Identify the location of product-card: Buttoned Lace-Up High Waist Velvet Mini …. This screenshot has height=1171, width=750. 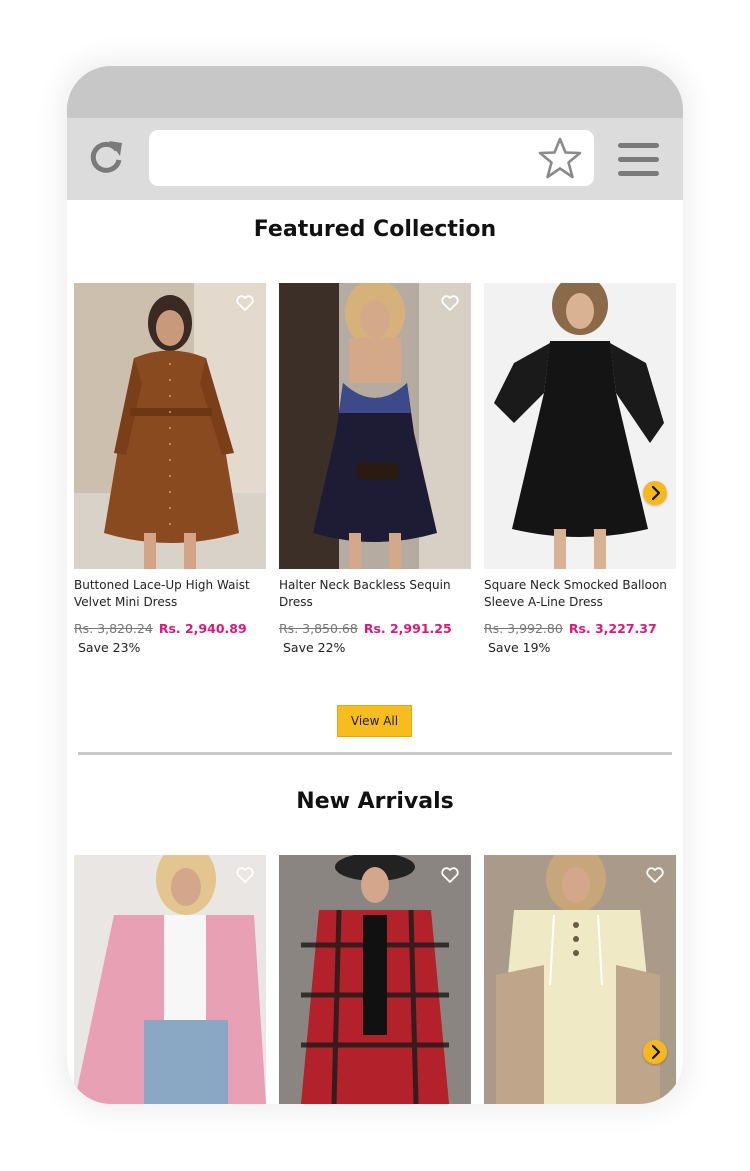
(170, 469).